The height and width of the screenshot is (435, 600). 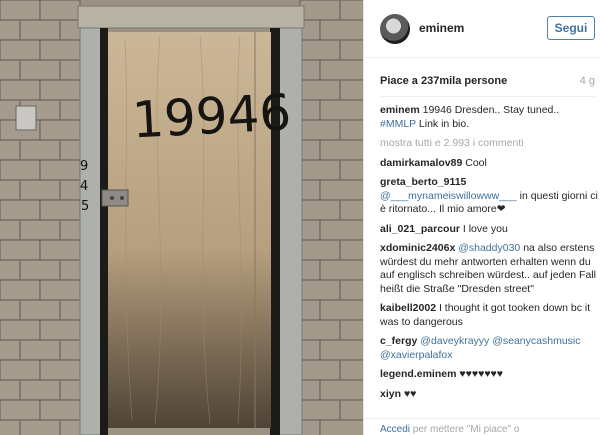 I want to click on caption-text: 19946 Dresden.. Stay tuned.., so click(x=491, y=110).